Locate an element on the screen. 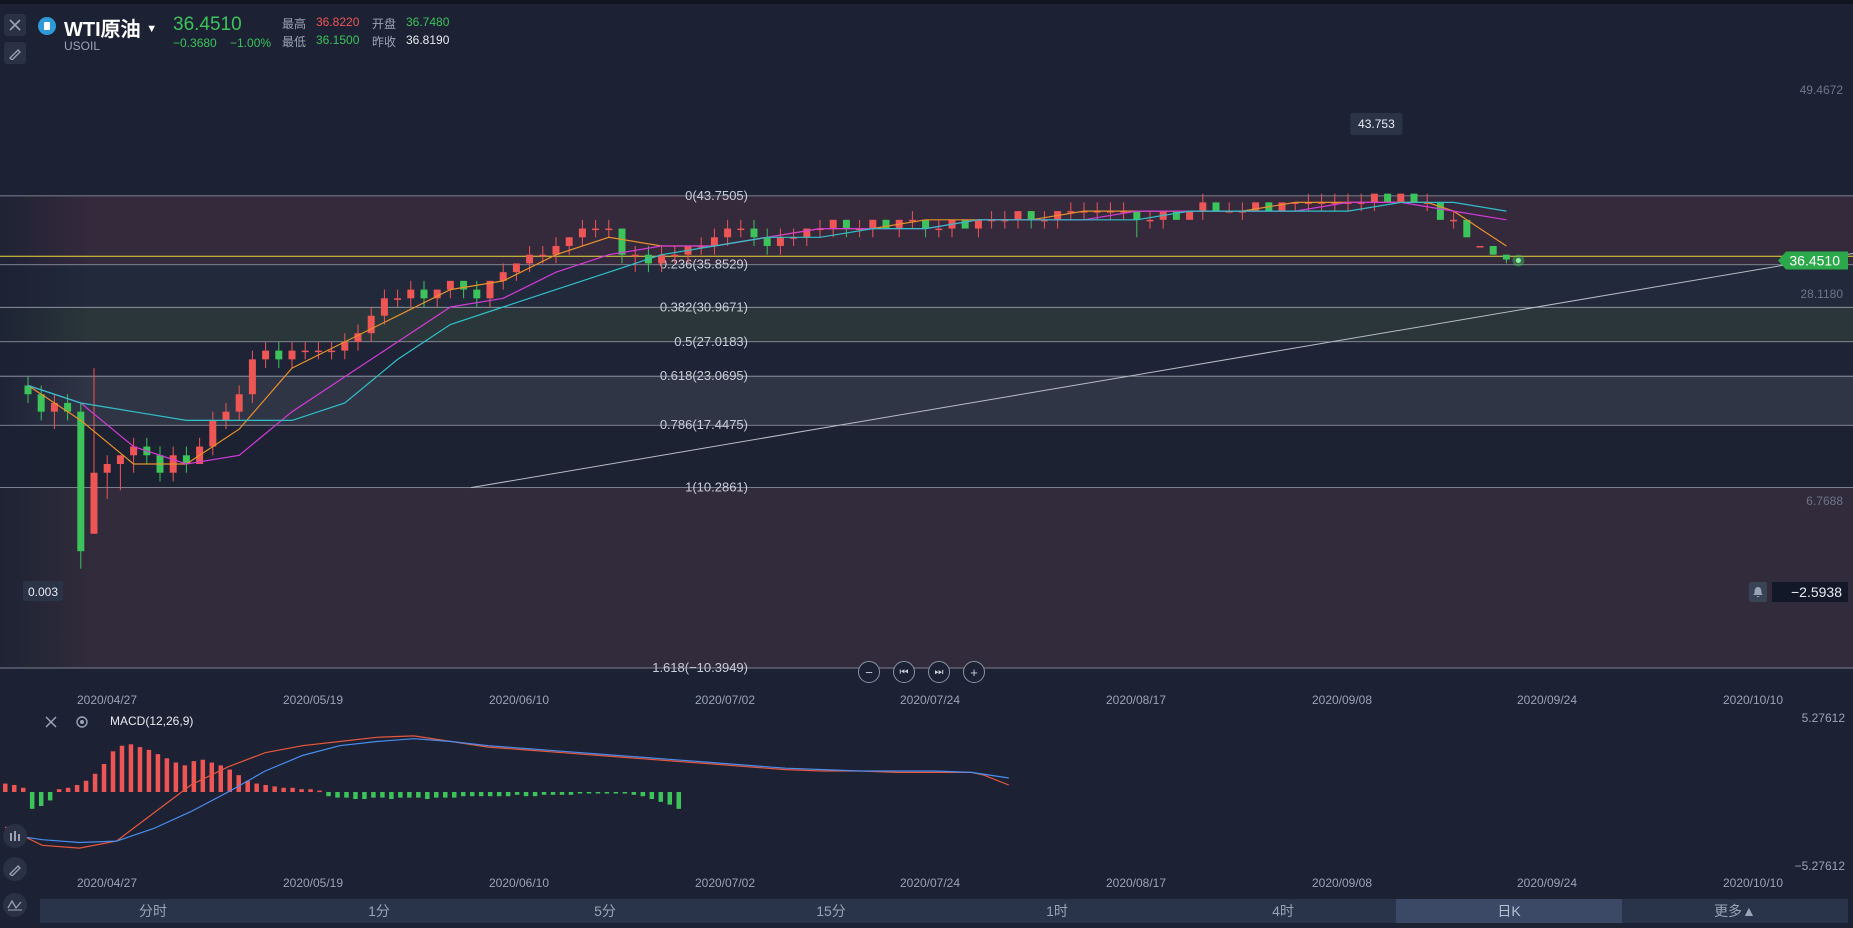 This screenshot has width=1853, height=928. tab-timeframe-active: 日K is located at coordinates (1509, 911).